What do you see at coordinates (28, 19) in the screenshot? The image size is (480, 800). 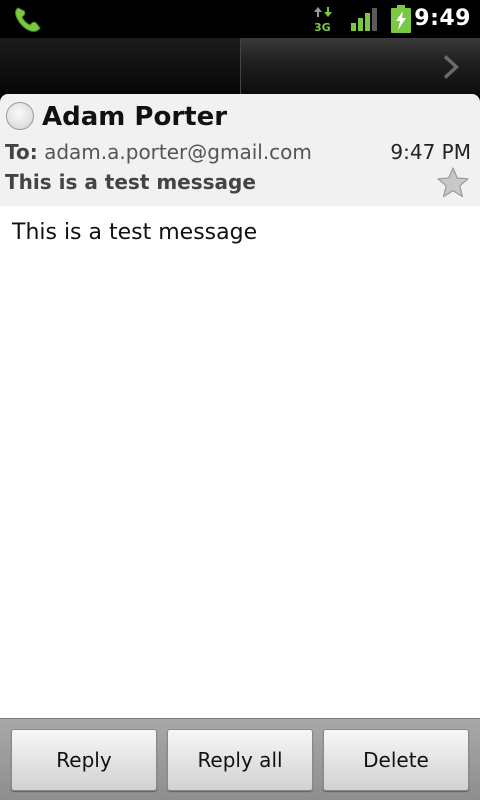 I see `call-icon` at bounding box center [28, 19].